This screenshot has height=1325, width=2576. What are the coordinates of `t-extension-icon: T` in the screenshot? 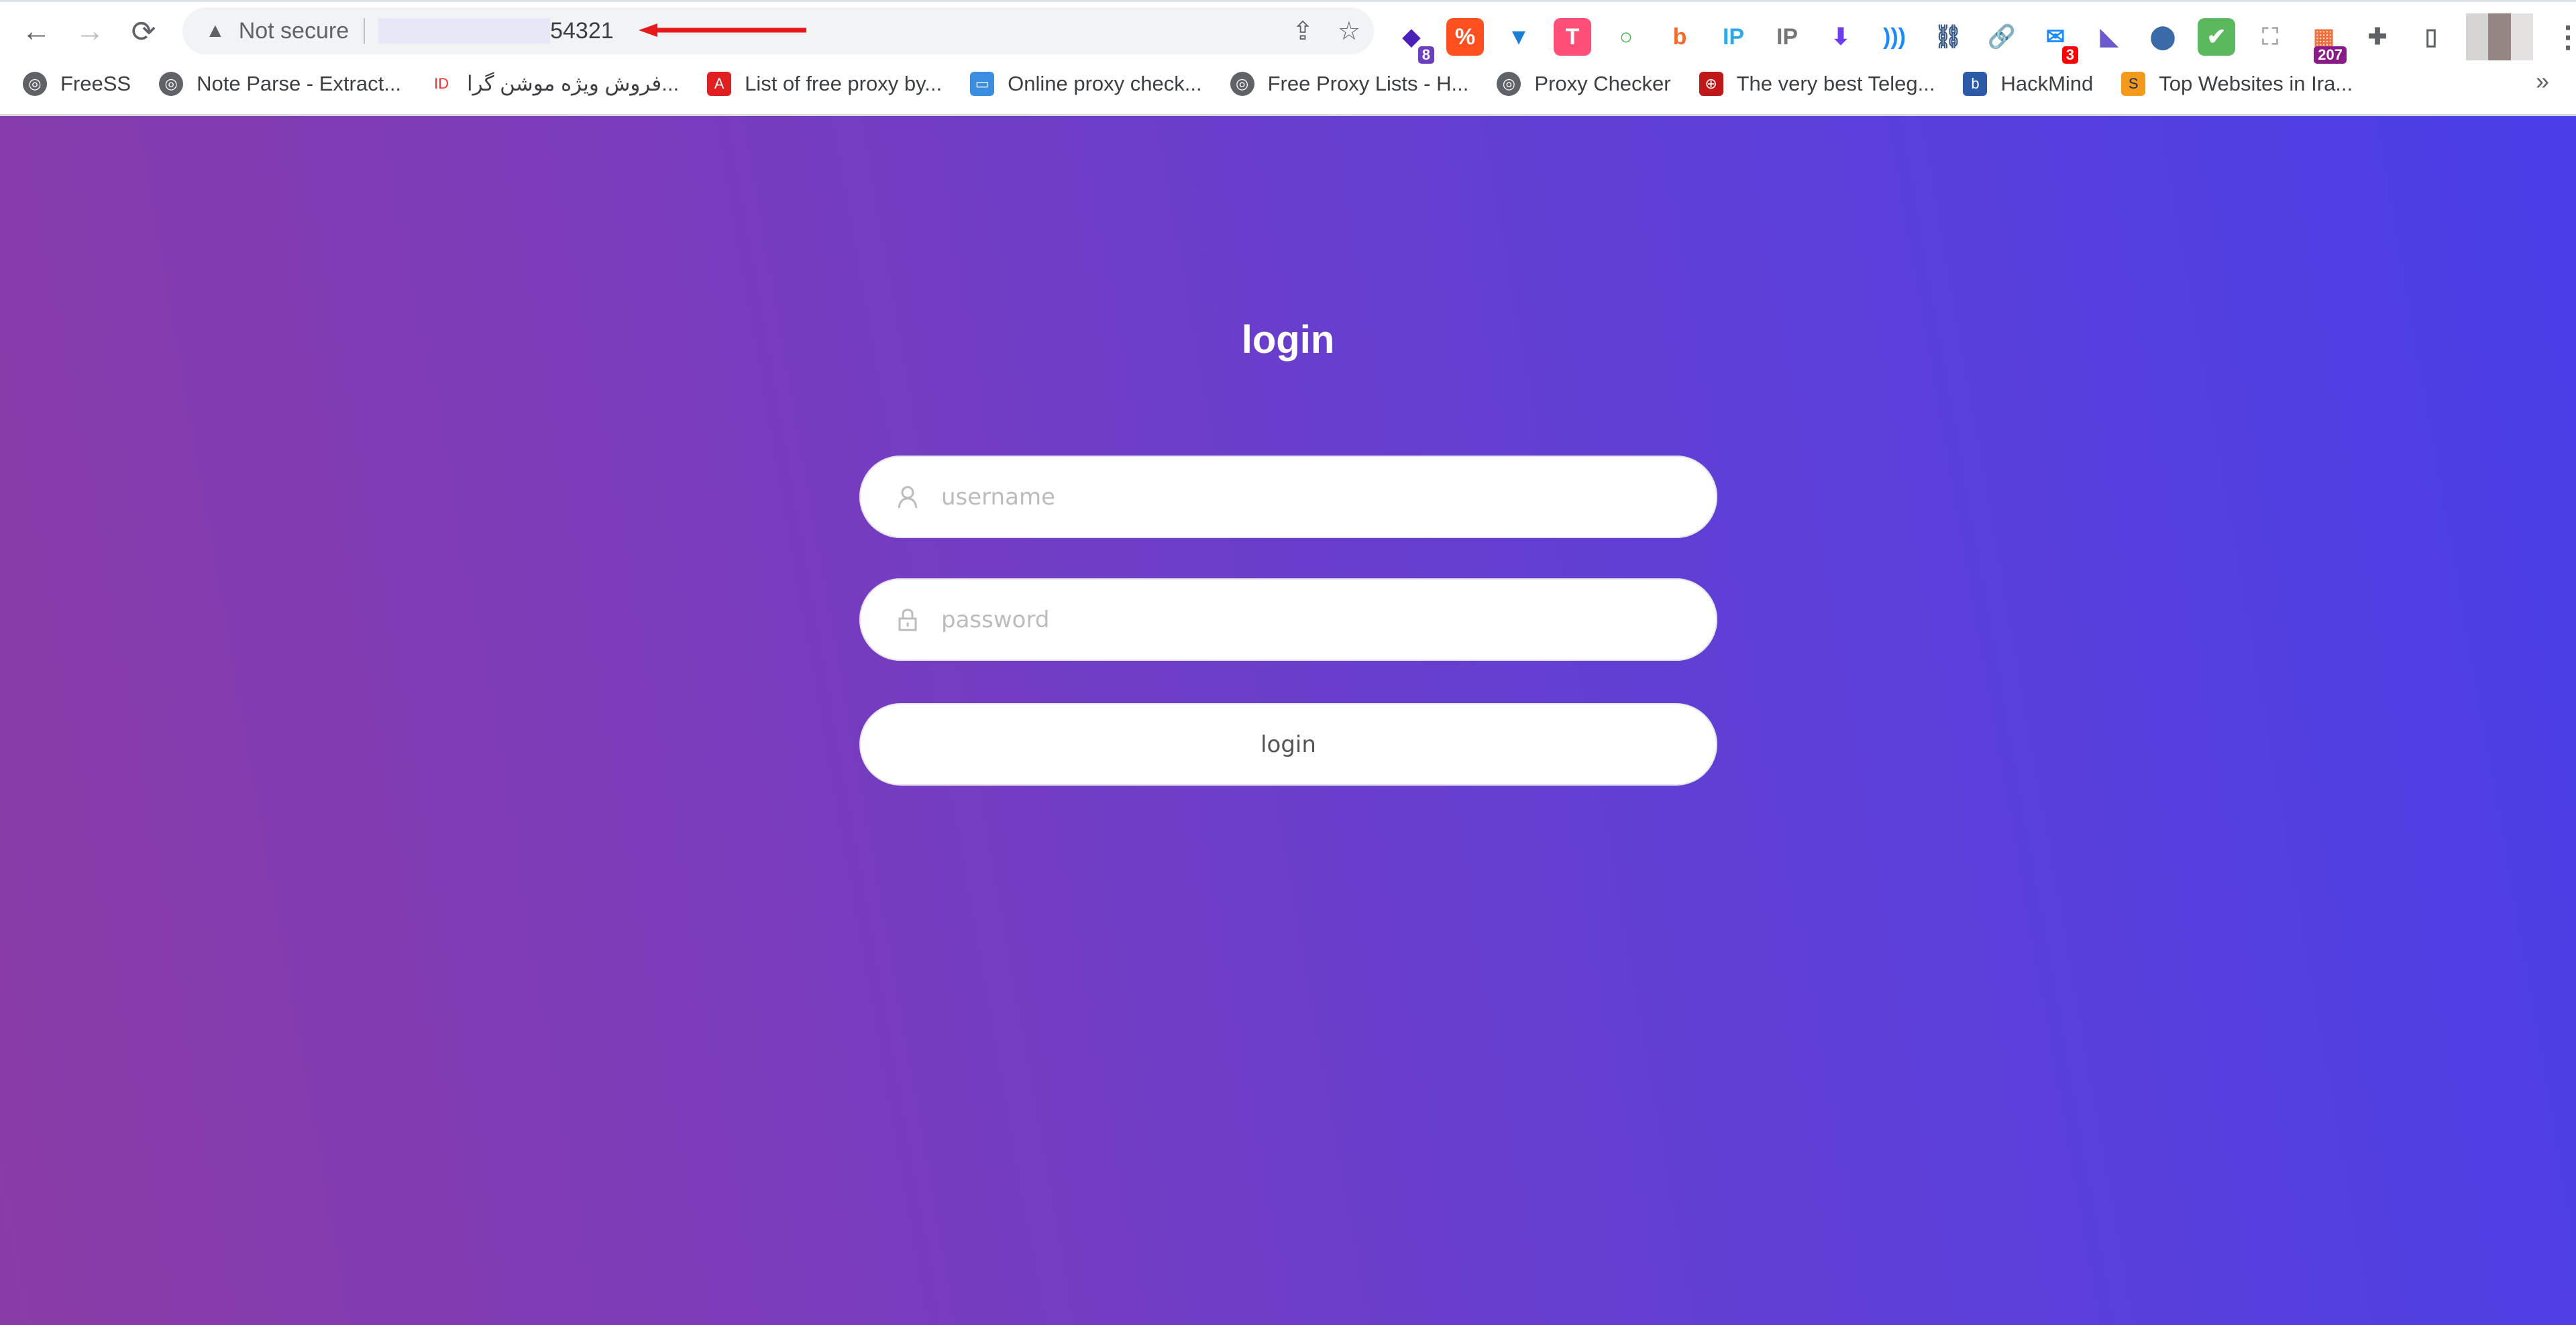 It's located at (1572, 37).